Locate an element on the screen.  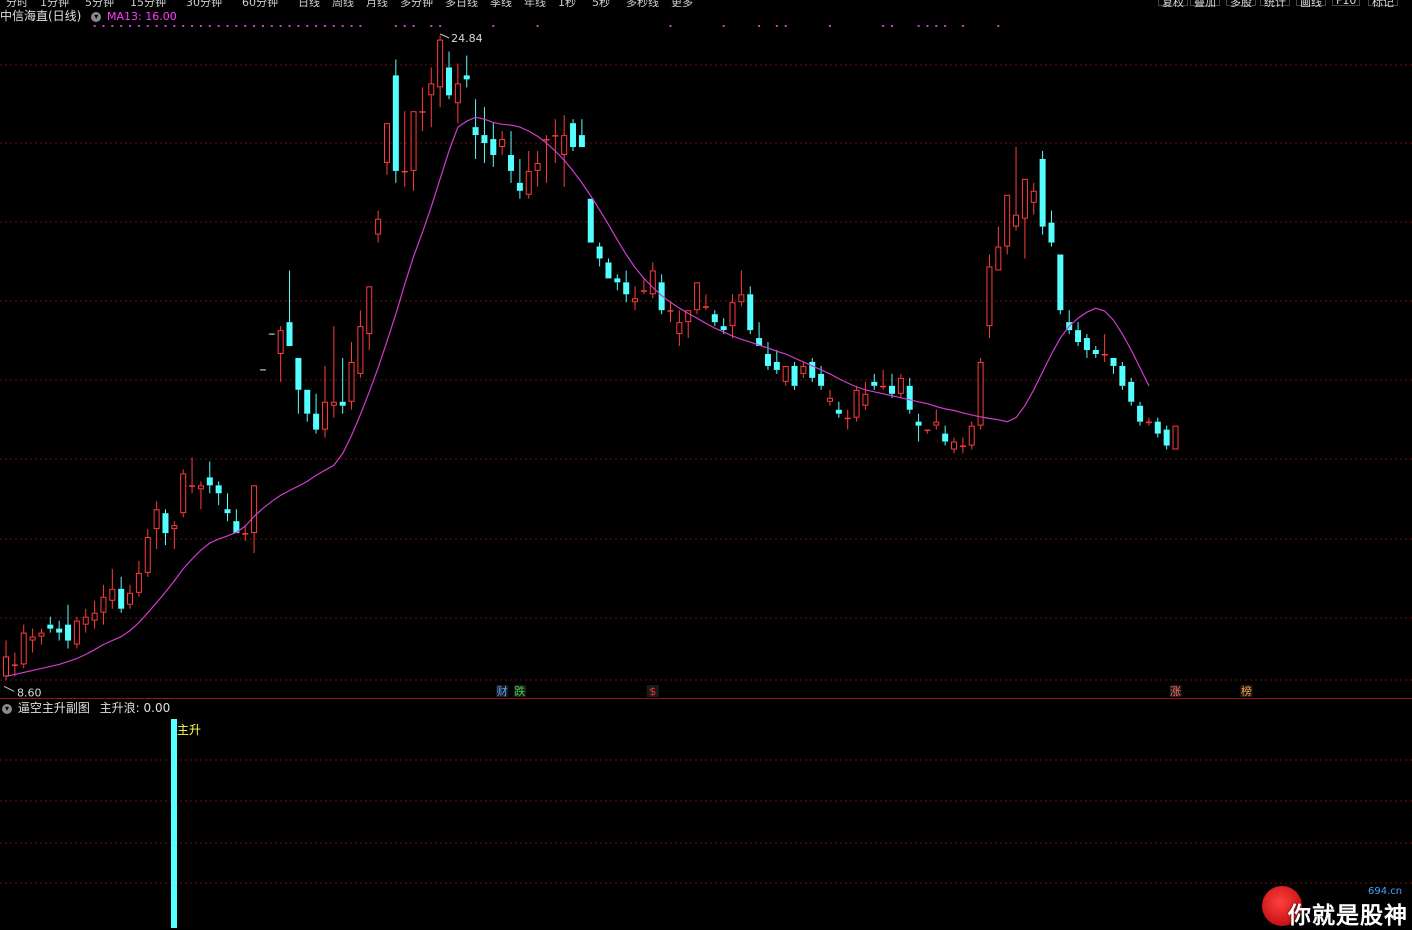
low-pointer is located at coordinates (9, 688).